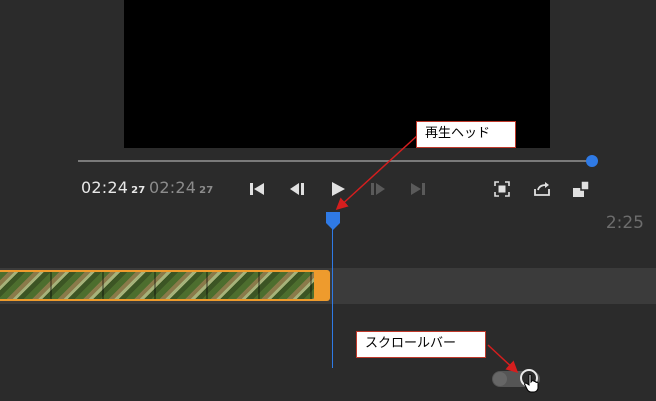  I want to click on skip-to-end-icon, so click(418, 189).